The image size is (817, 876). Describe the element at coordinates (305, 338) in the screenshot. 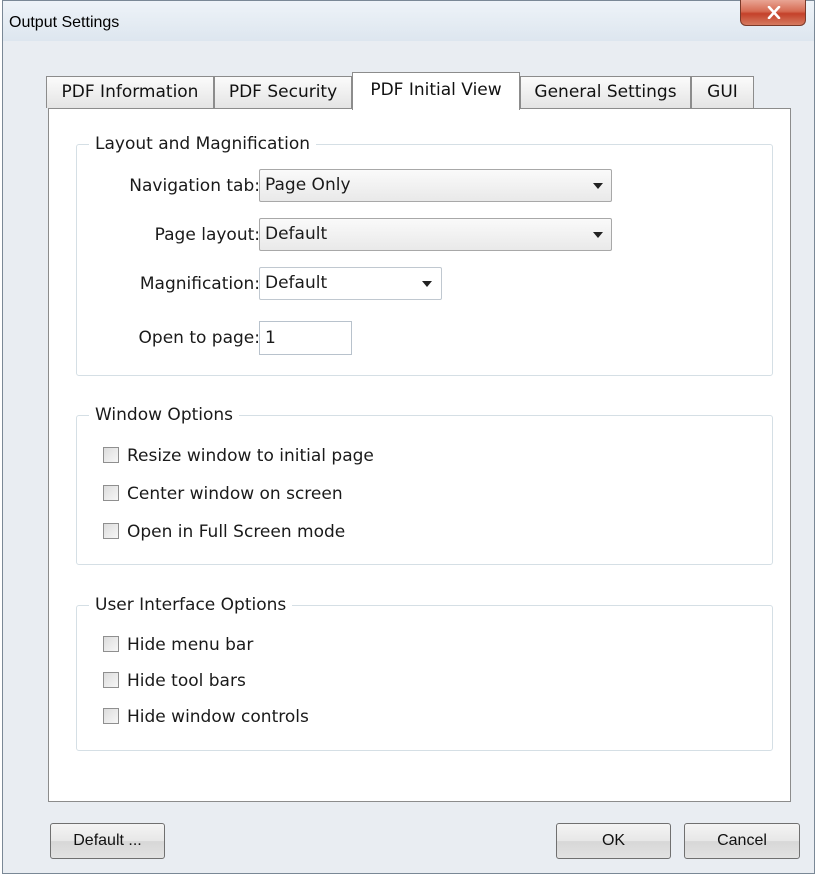

I see `open-to-page-input: 1` at that location.